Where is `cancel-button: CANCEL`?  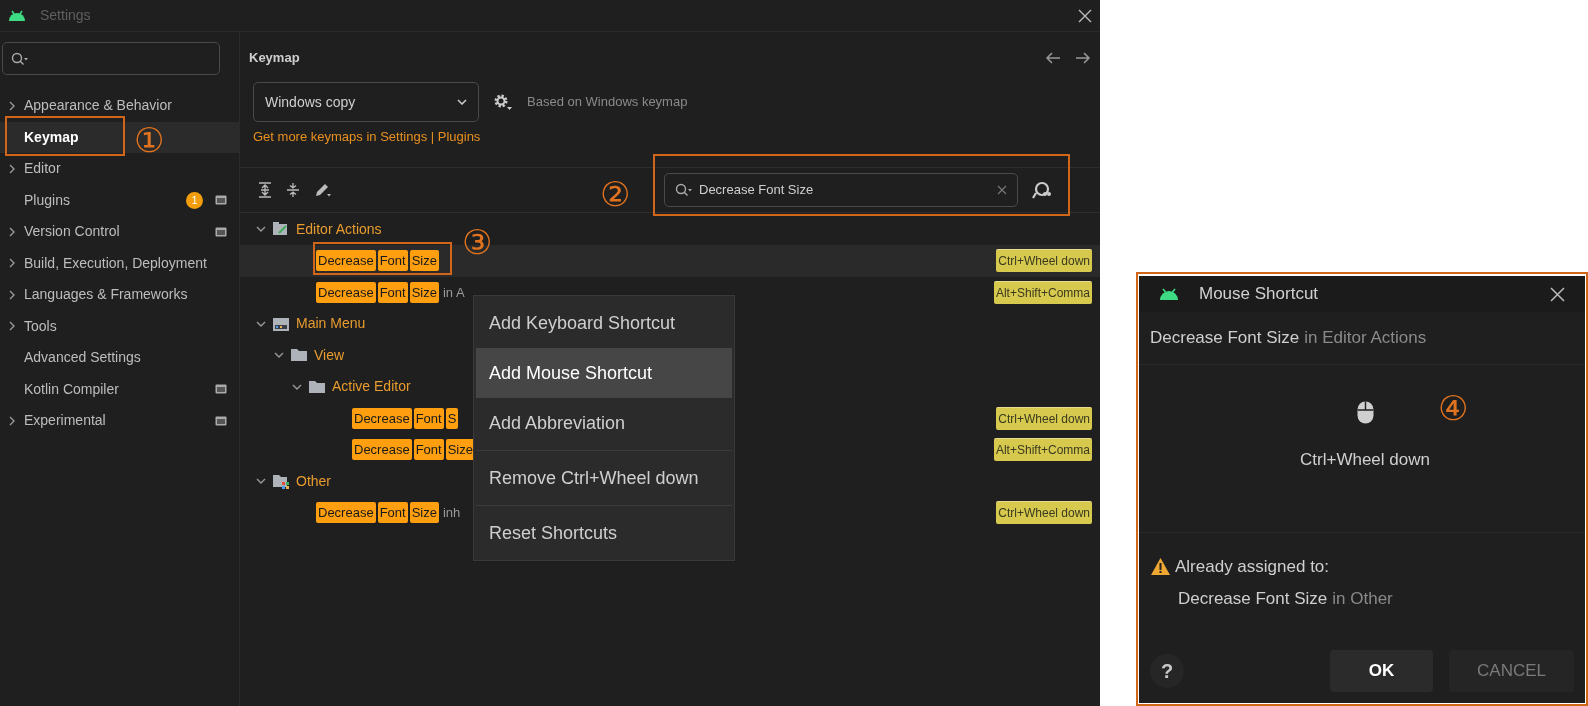
cancel-button: CANCEL is located at coordinates (1511, 671).